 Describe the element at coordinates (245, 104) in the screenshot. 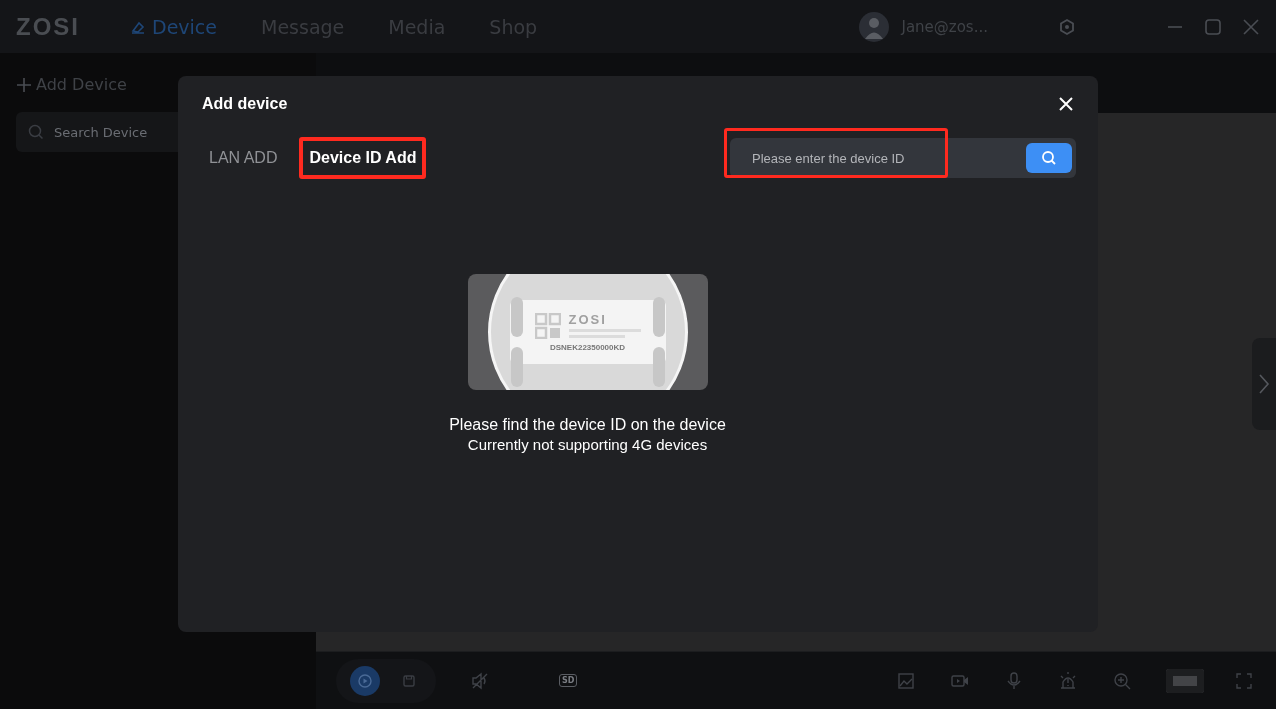

I see `dialog-title: Add device` at that location.